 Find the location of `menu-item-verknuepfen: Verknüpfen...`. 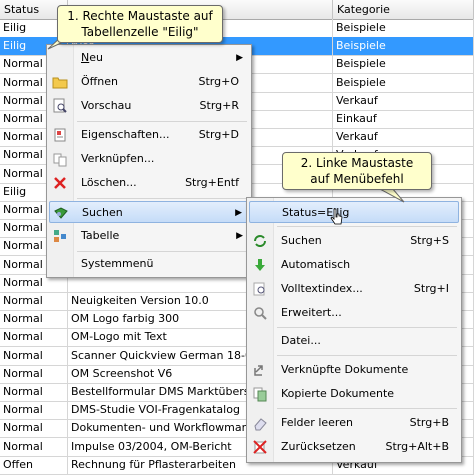

menu-item-verknuepfen: Verknüpfen... is located at coordinates (149, 159).